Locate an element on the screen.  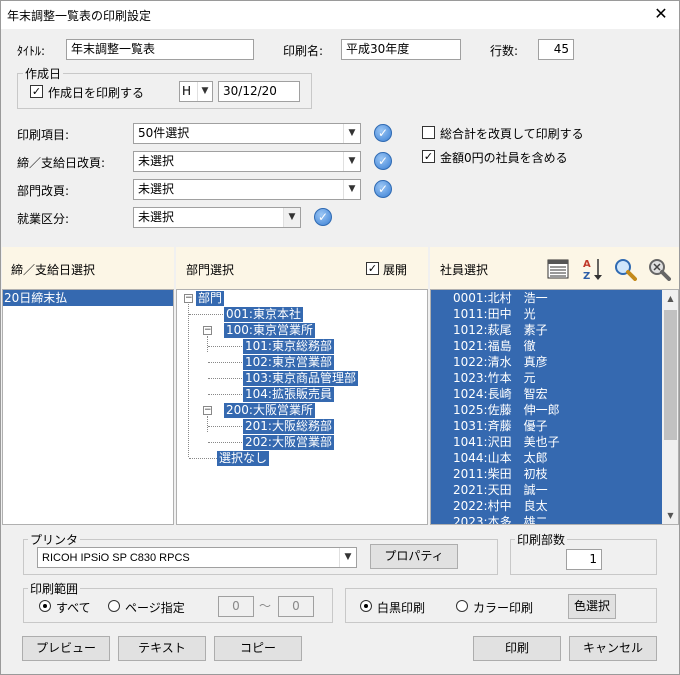
list-item: 2021:天田 誠一 is located at coordinates (547, 490).